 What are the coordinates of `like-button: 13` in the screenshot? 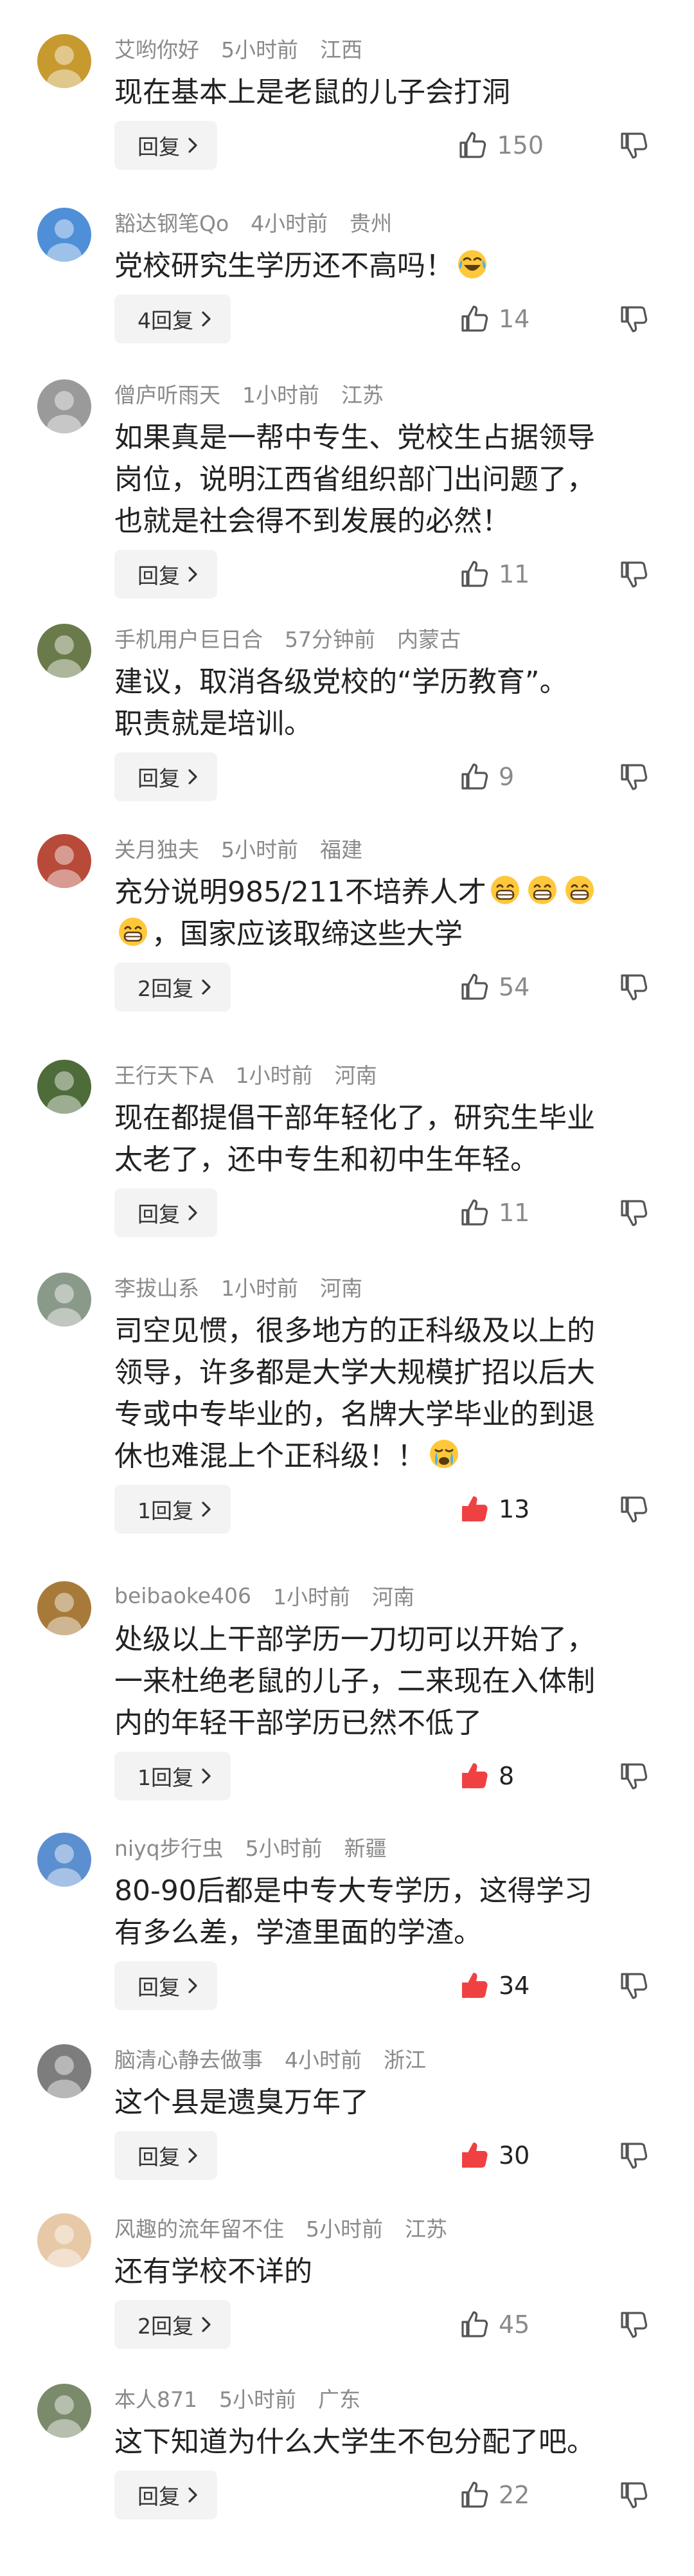 It's located at (501, 1509).